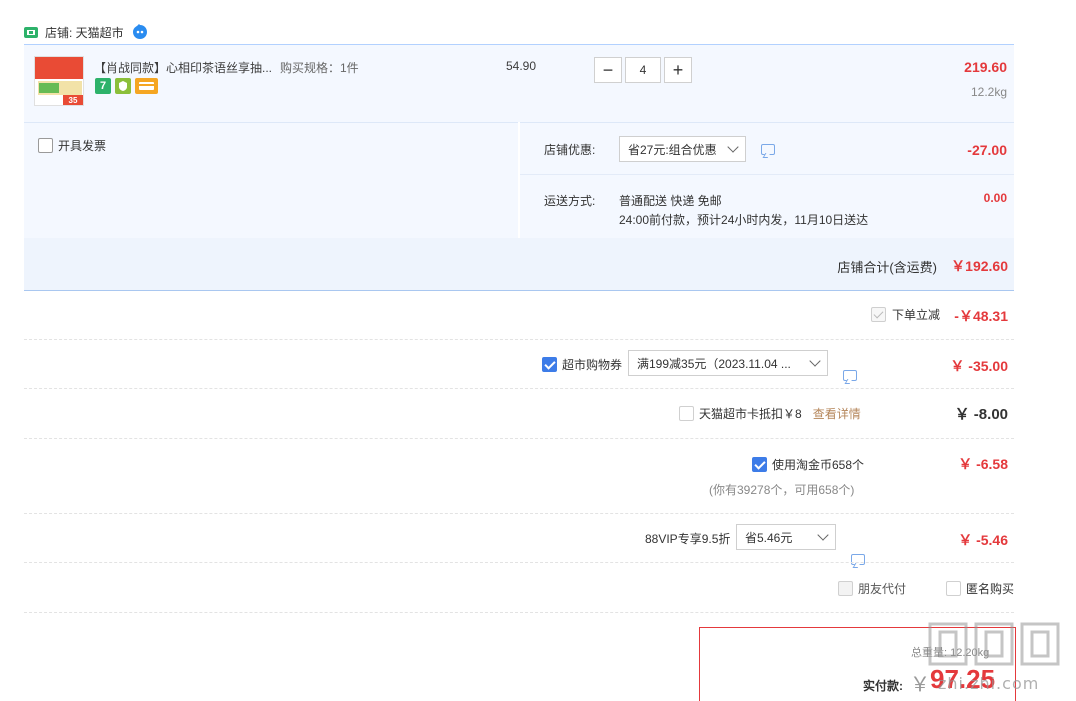 This screenshot has height=701, width=1076. Describe the element at coordinates (549, 364) in the screenshot. I see `supermarket-coupon-checkbox` at that location.